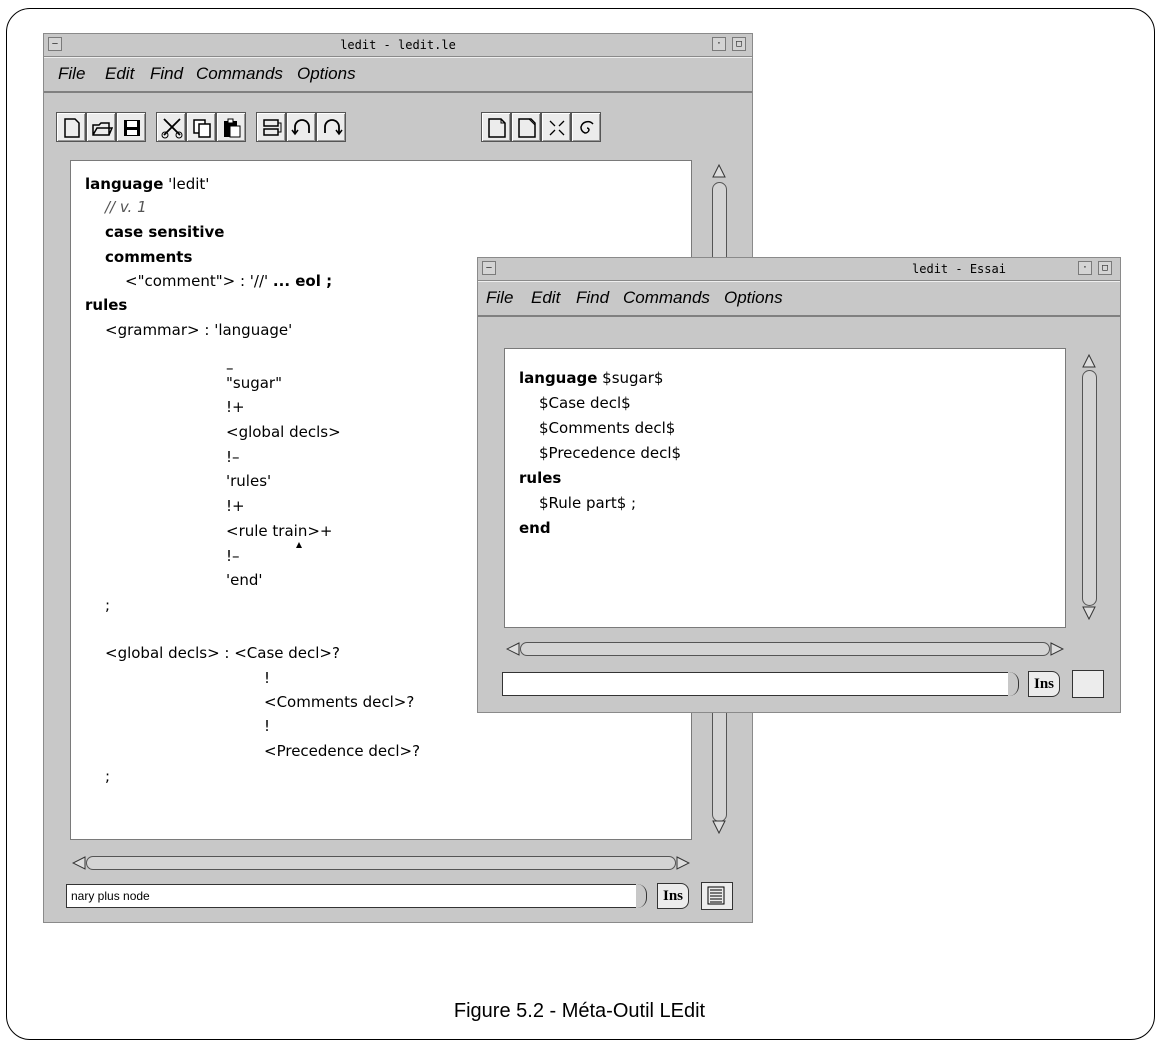 The width and height of the screenshot is (1159, 1044). What do you see at coordinates (279, 531) in the screenshot?
I see `code-line: <rule train>+` at bounding box center [279, 531].